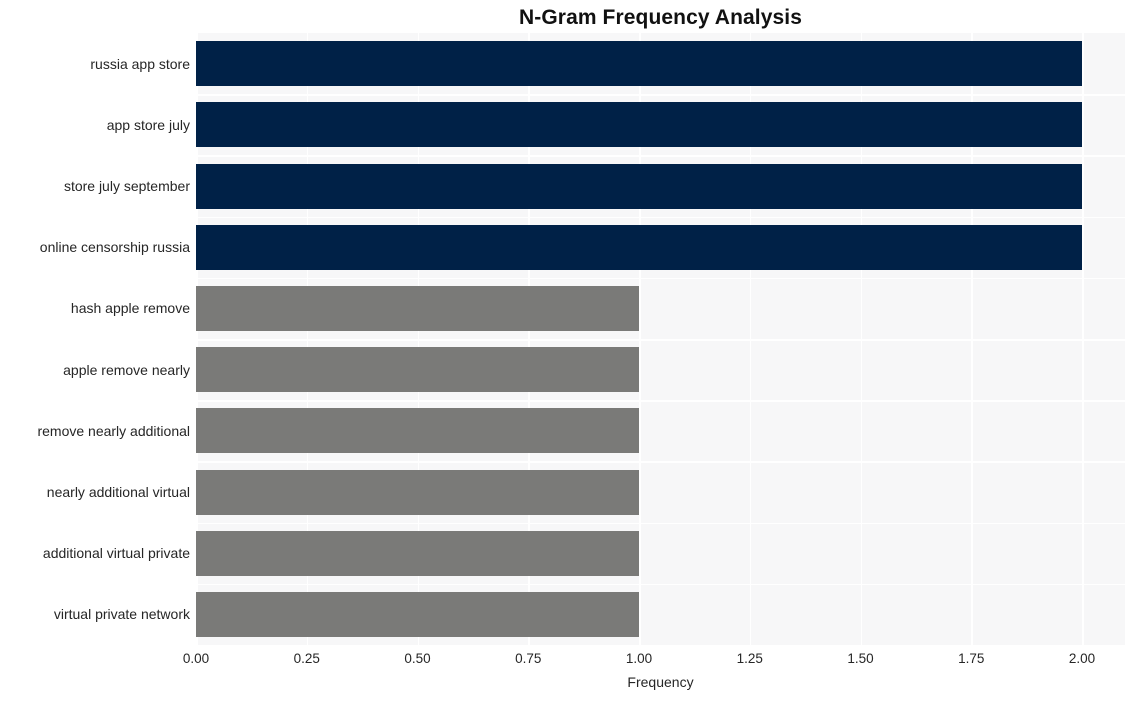  Describe the element at coordinates (417, 658) in the screenshot. I see `x-tick-label: 0.50` at that location.